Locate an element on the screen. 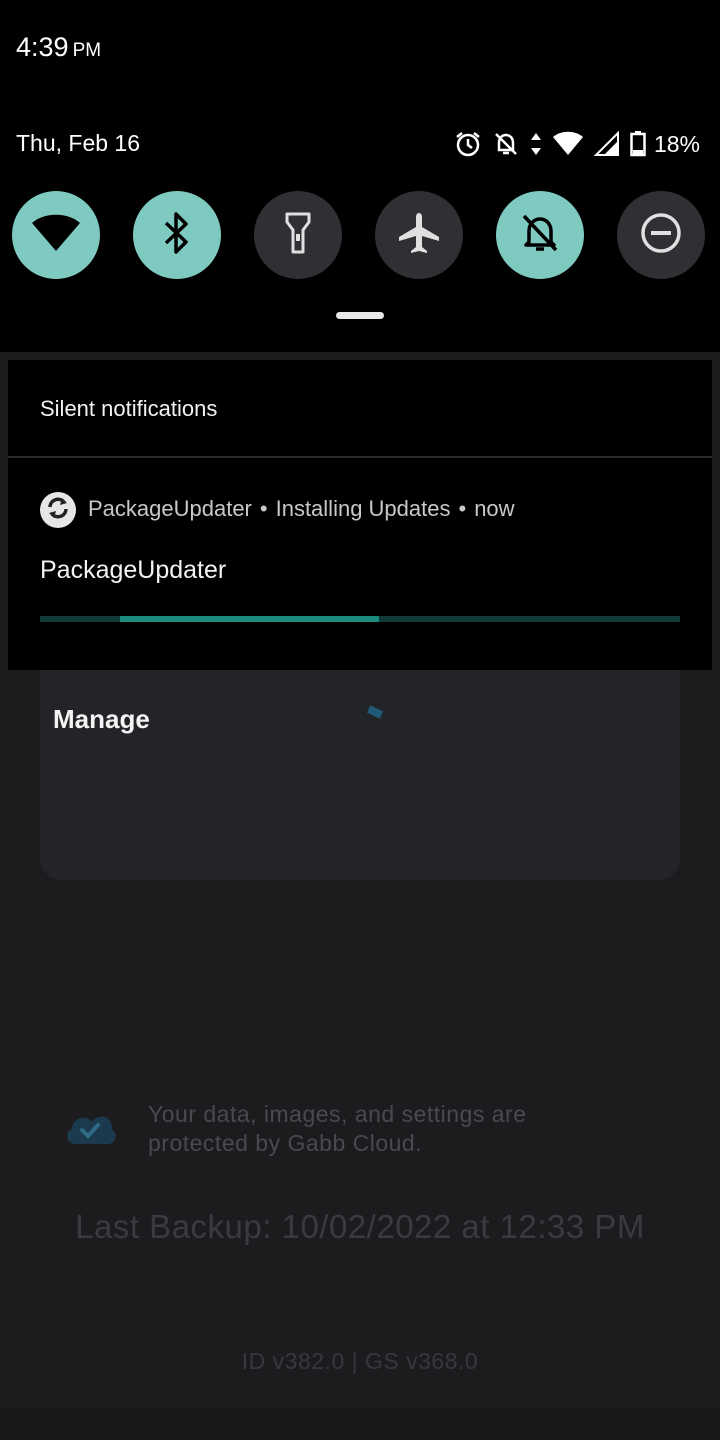 This screenshot has height=1440, width=720. notification-header: PackageUpdater • Installing Updates • now is located at coordinates (301, 509).